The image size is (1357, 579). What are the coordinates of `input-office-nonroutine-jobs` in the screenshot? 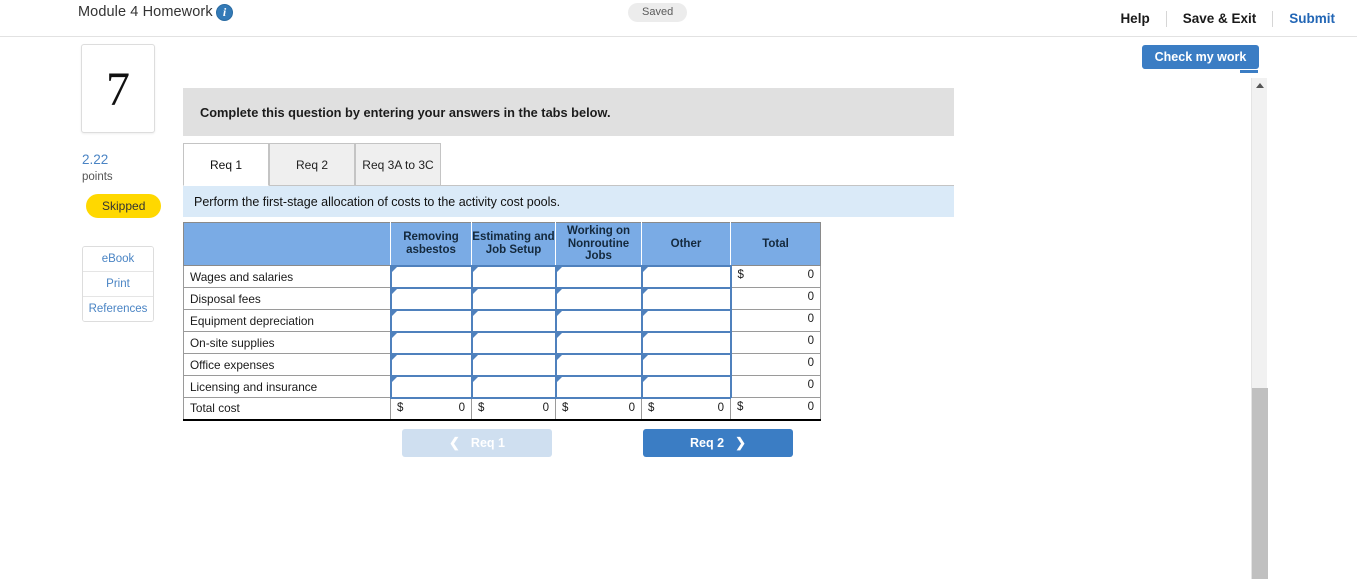 It's located at (598, 364).